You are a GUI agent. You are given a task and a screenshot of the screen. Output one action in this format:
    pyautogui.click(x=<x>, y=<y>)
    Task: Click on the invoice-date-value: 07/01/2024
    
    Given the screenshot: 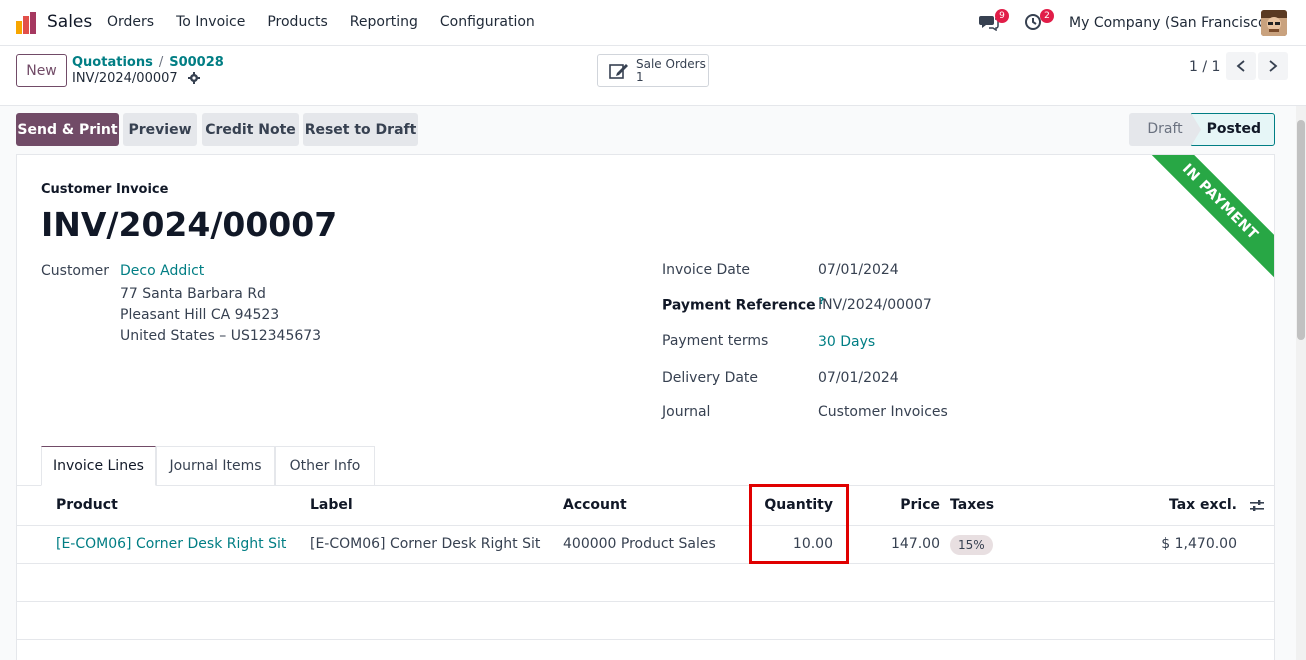 What is the action you would take?
    pyautogui.click(x=858, y=270)
    